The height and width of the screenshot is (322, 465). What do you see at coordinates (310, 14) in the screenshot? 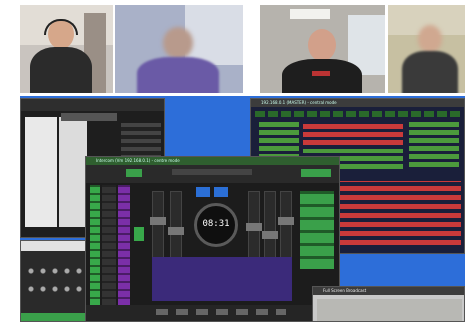
I see `ceiling-light` at bounding box center [310, 14].